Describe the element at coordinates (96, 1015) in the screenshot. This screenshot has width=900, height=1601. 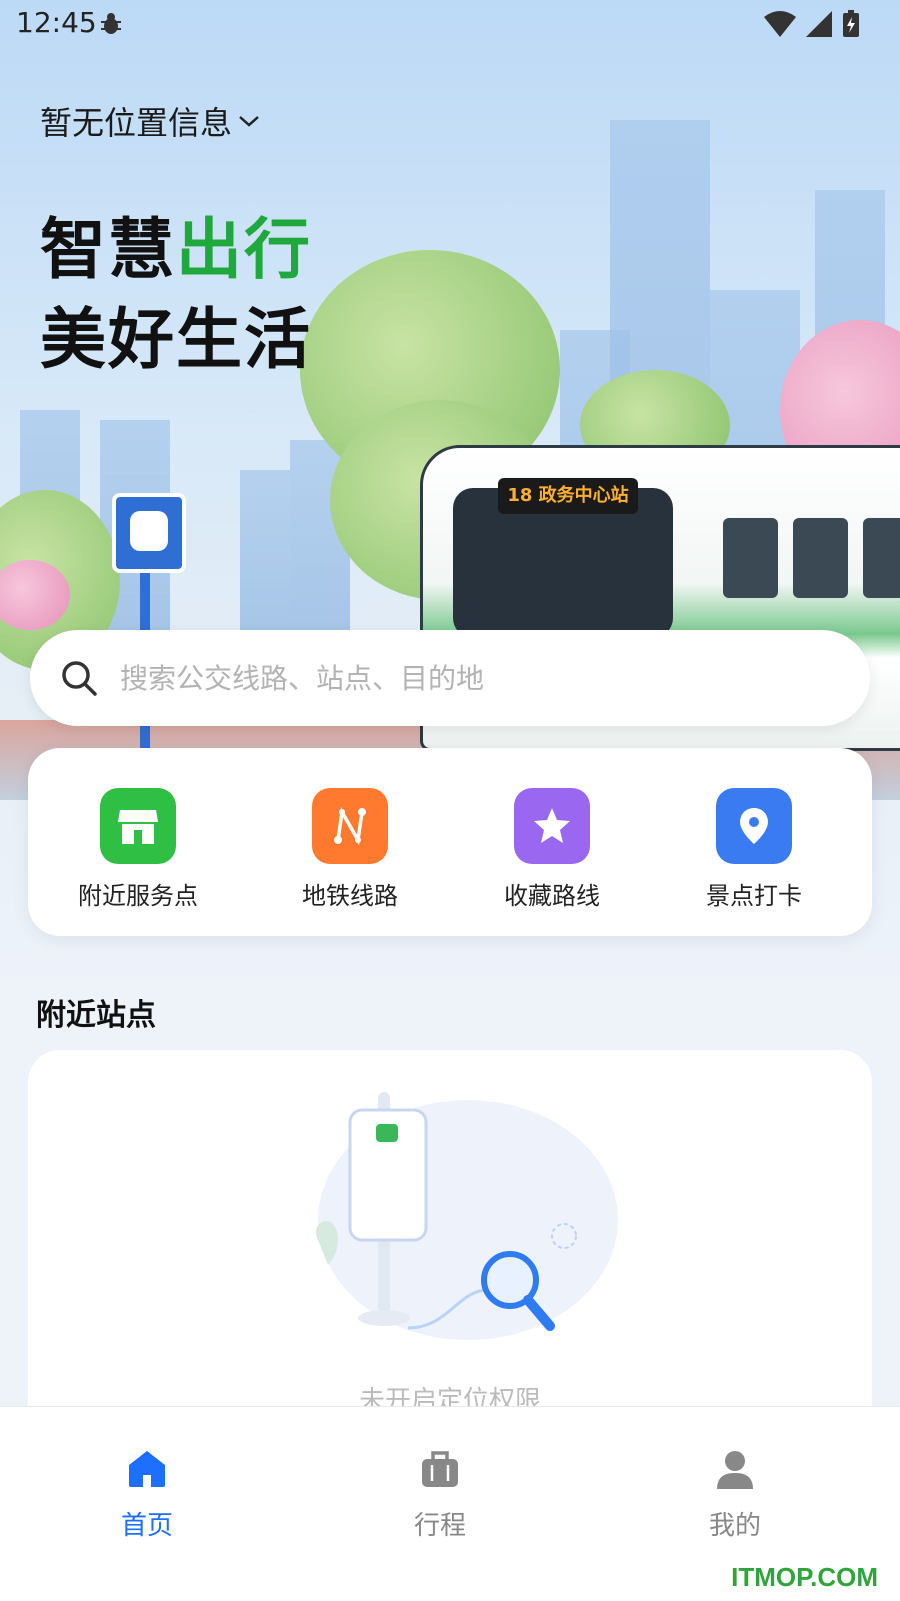
I see `section-title-nearby-stops: 附近站点` at that location.